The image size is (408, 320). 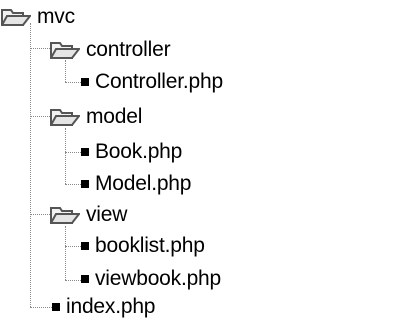 I want to click on tree-folder-model: model, so click(x=96, y=117).